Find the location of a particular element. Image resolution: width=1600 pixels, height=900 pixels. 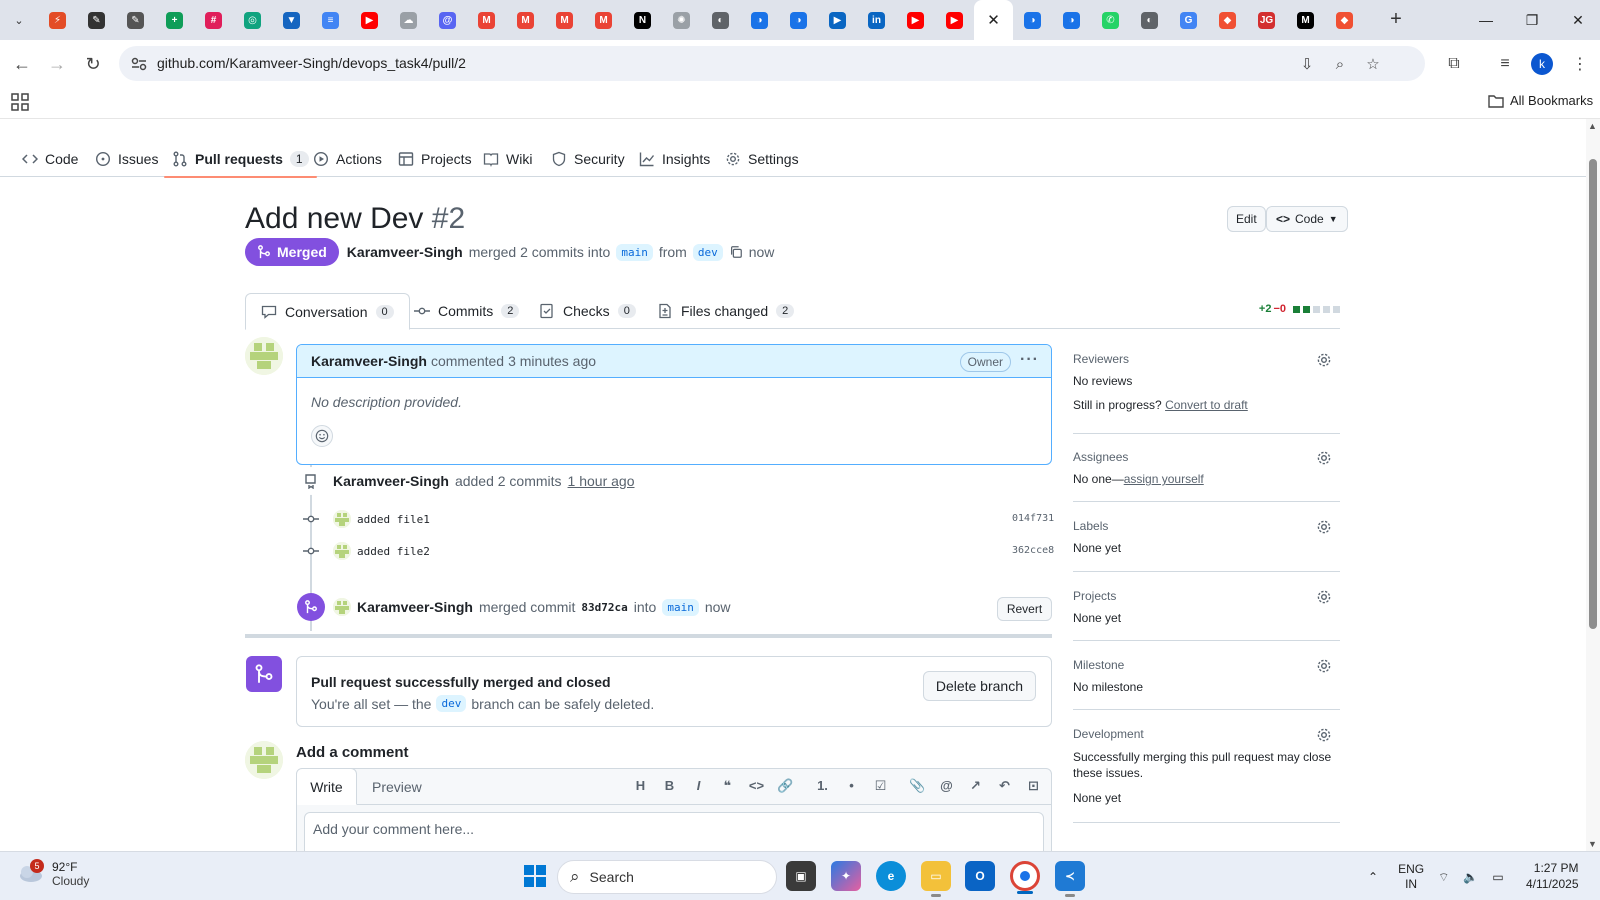

italic-icon: I is located at coordinates (698, 786).